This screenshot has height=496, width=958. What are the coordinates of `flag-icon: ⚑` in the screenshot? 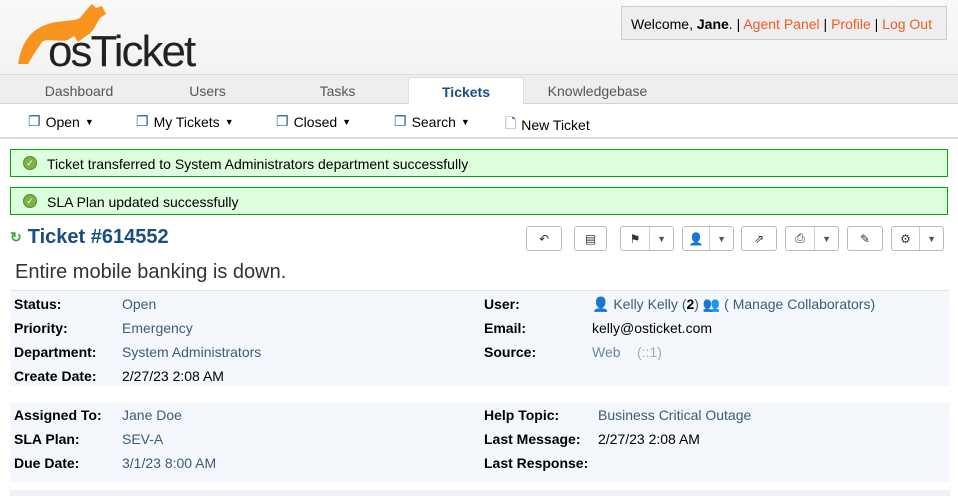 It's located at (635, 238).